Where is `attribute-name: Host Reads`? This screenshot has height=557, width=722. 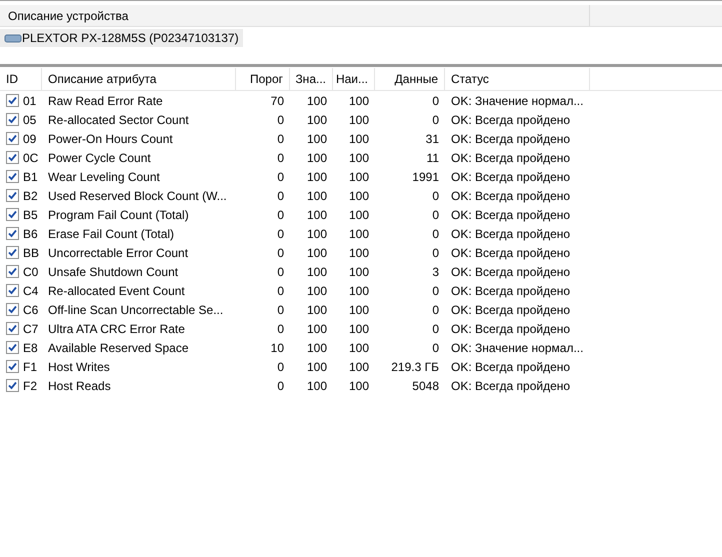
attribute-name: Host Reads is located at coordinates (79, 386).